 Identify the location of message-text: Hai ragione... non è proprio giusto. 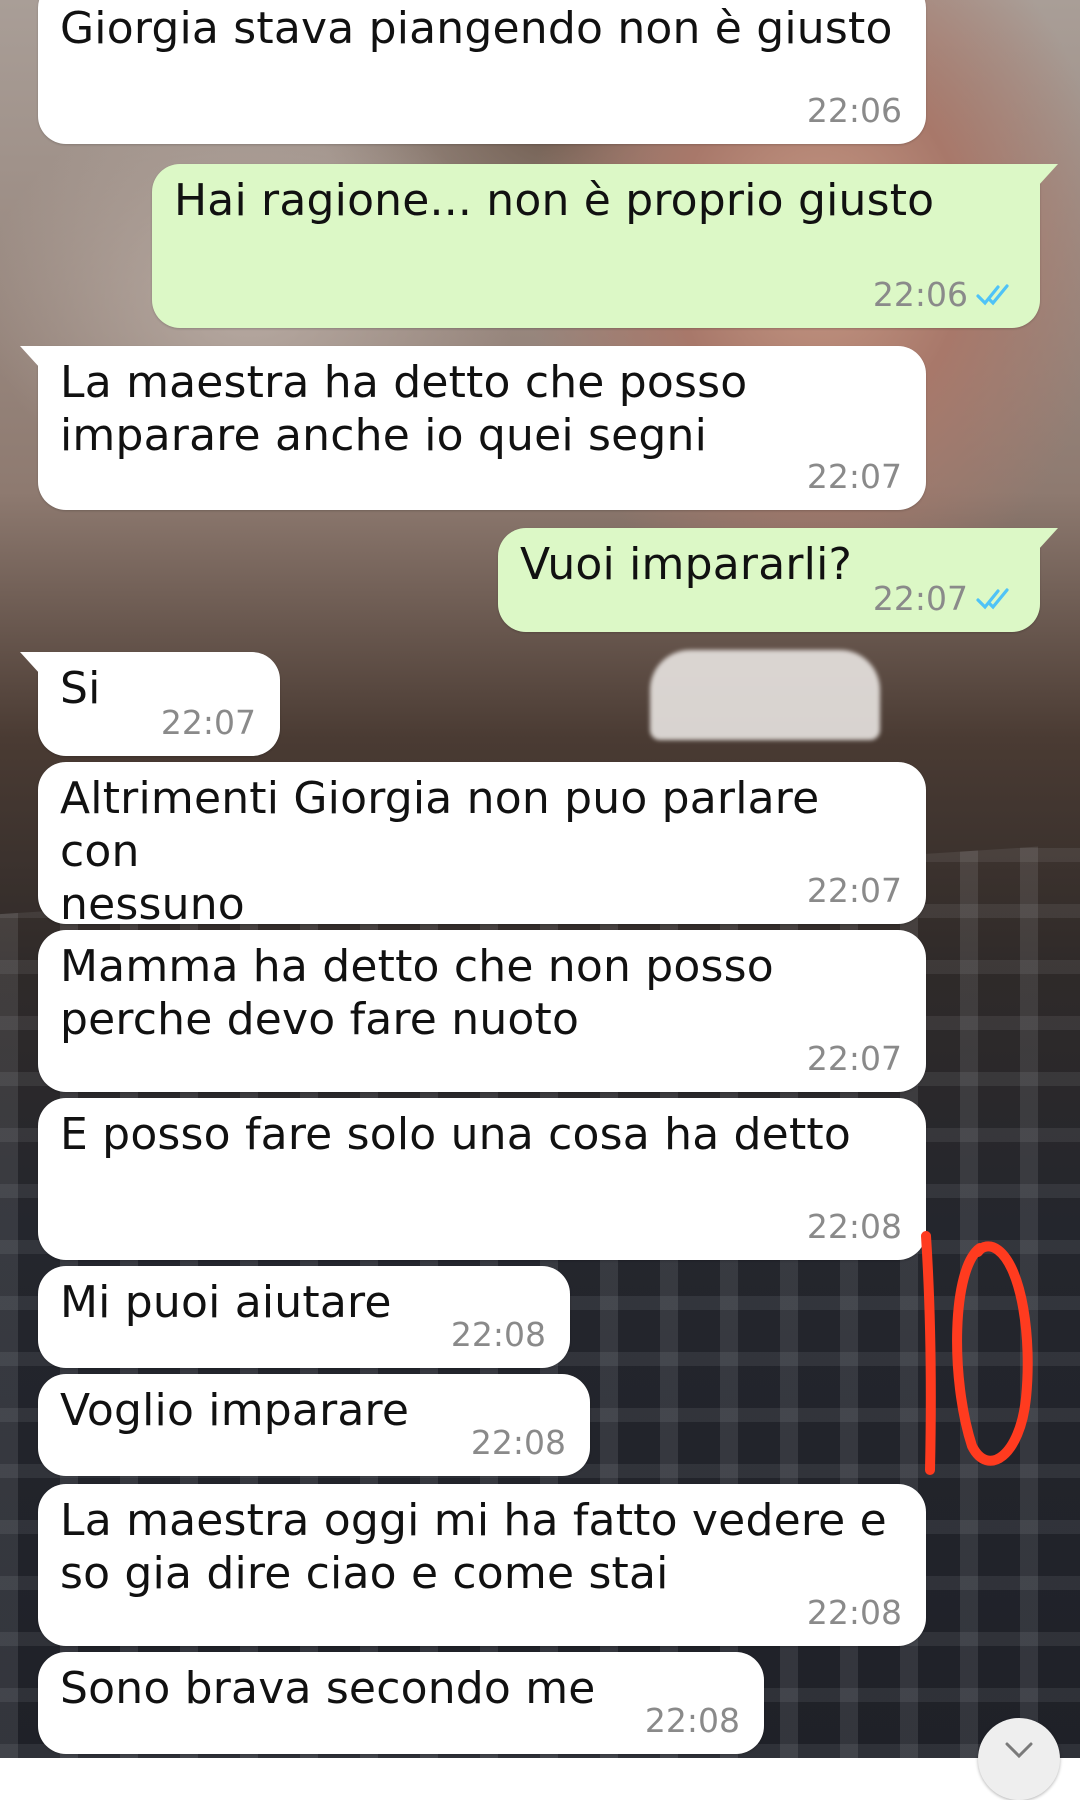
(554, 200).